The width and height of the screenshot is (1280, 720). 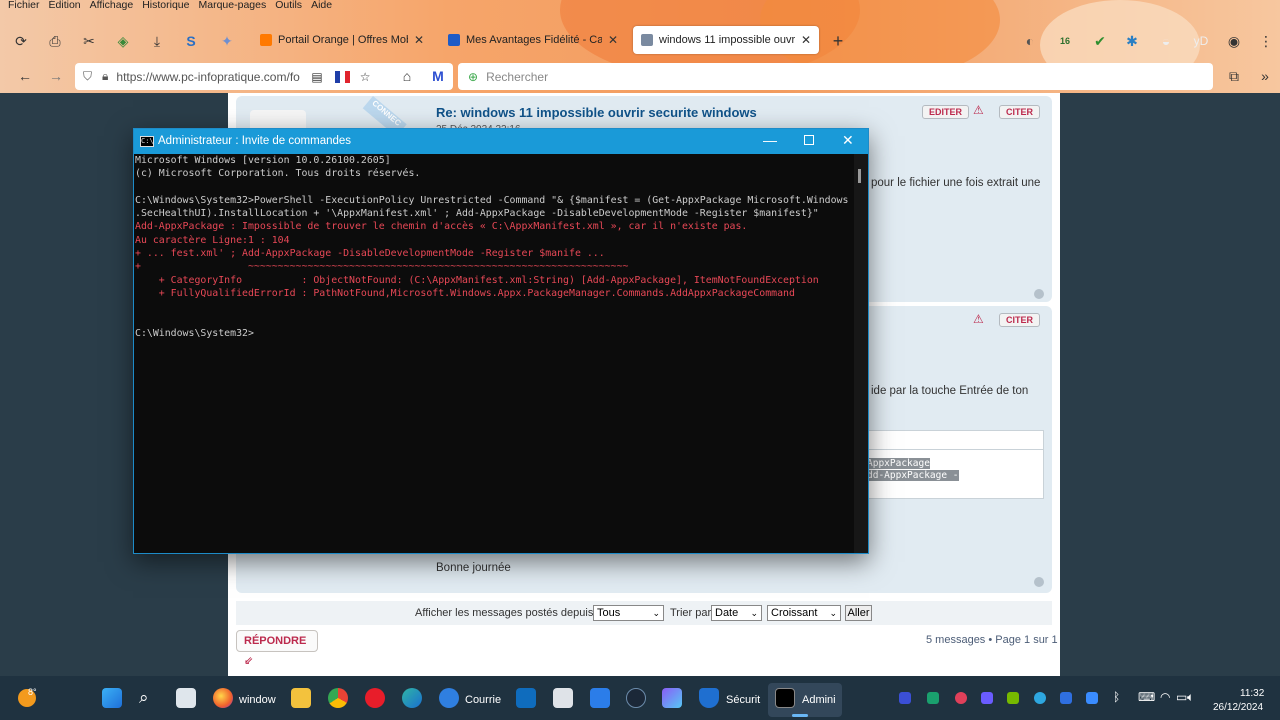 I want to click on extension-icon: ◈, so click(x=123, y=41).